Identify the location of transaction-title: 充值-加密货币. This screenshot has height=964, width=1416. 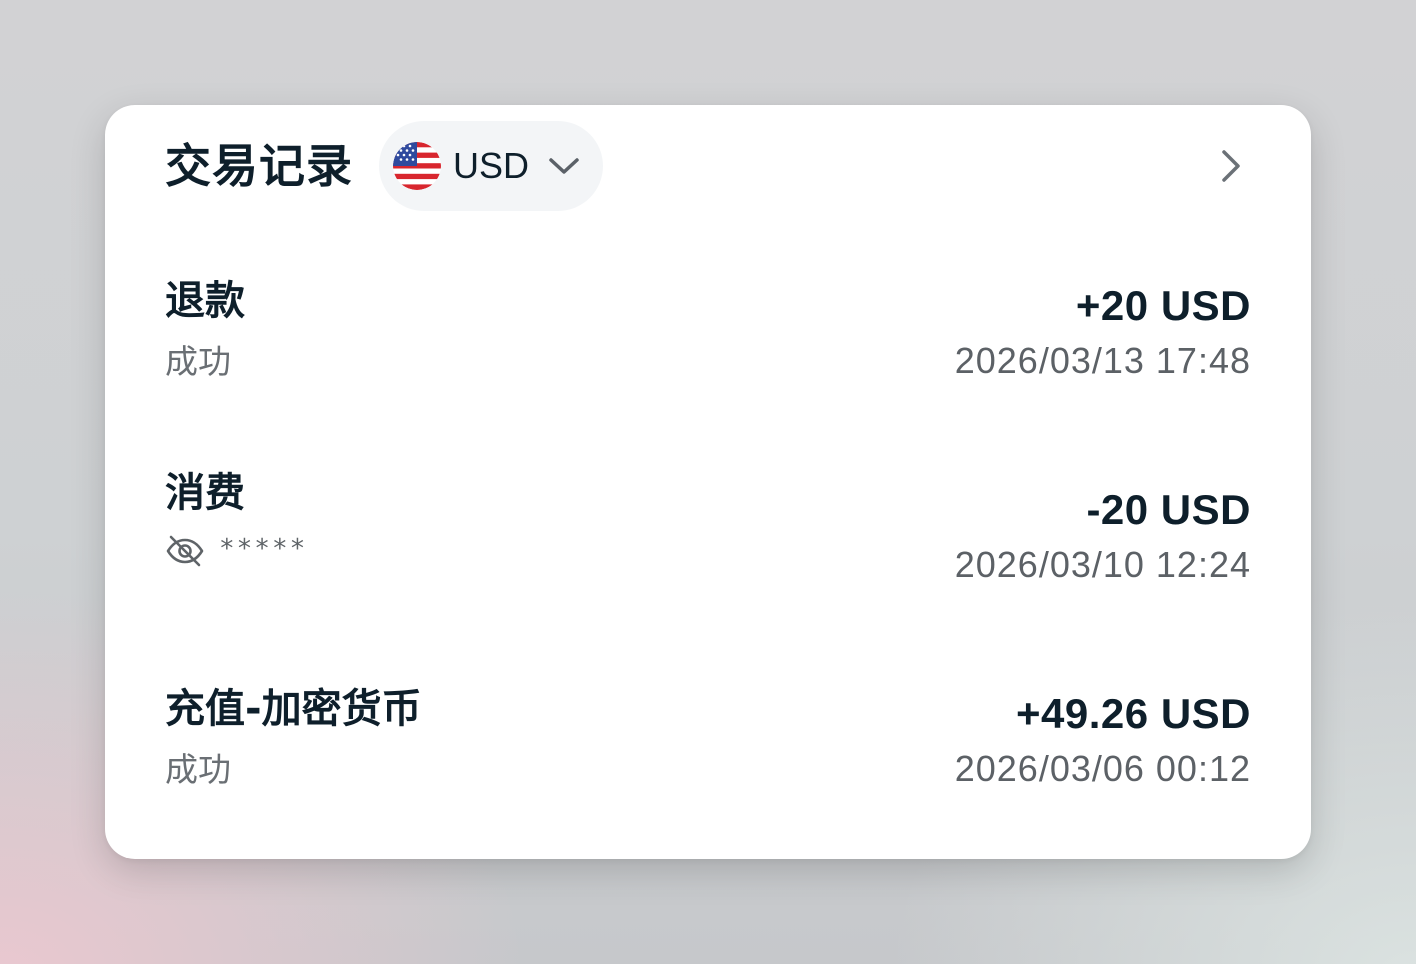
(293, 709).